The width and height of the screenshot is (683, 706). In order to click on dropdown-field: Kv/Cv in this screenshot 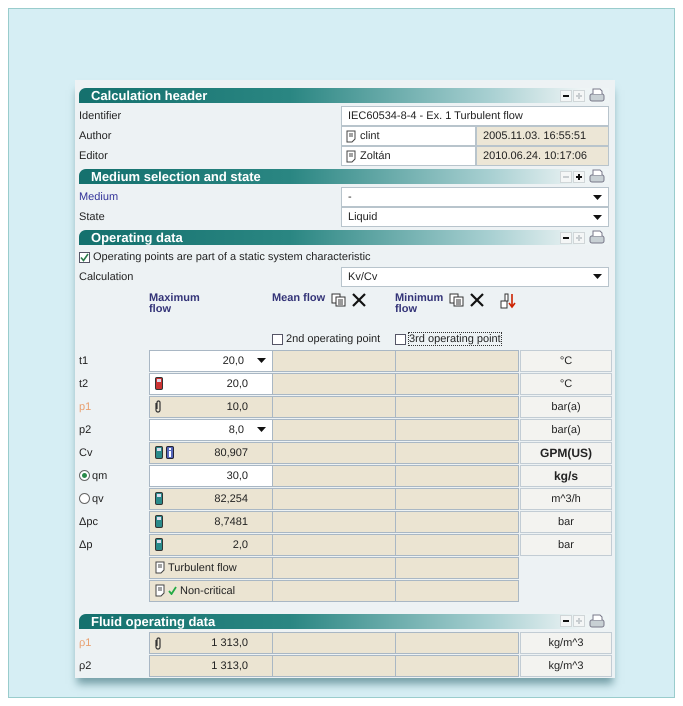, I will do `click(475, 276)`.